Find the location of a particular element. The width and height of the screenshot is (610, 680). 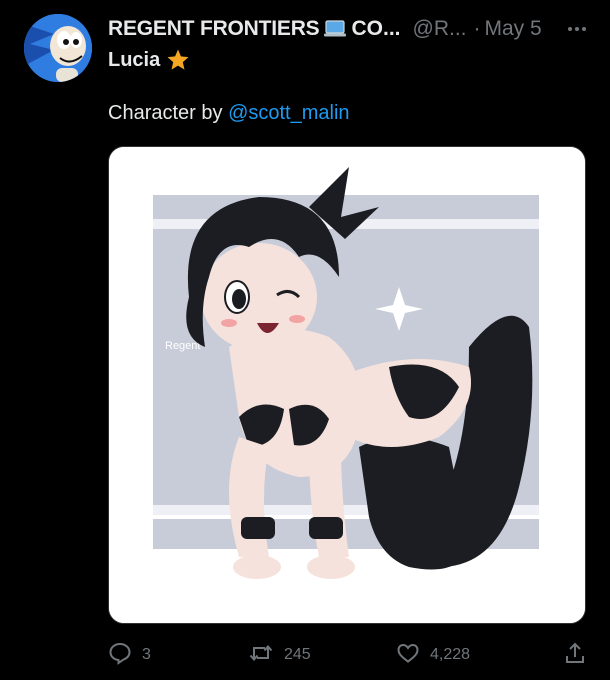

tweet-text: Character by @scott_malin is located at coordinates (229, 113).